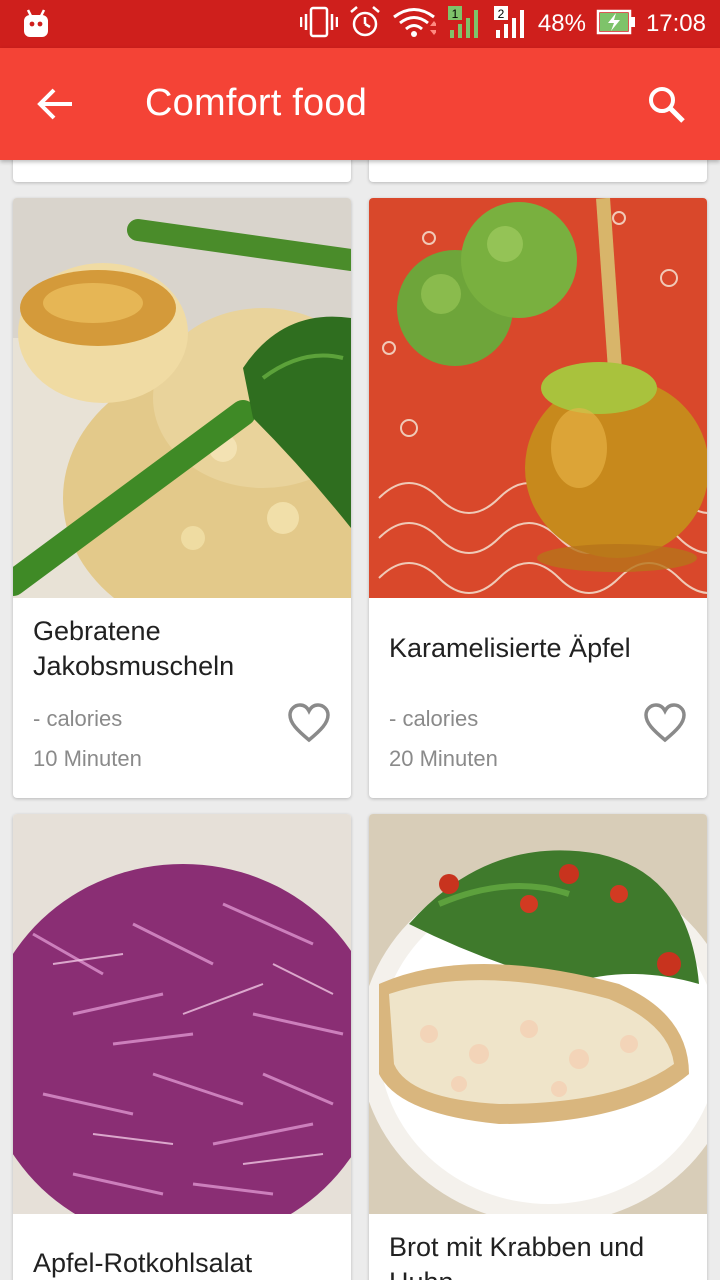  What do you see at coordinates (182, 398) in the screenshot?
I see `recipe-image-scallops` at bounding box center [182, 398].